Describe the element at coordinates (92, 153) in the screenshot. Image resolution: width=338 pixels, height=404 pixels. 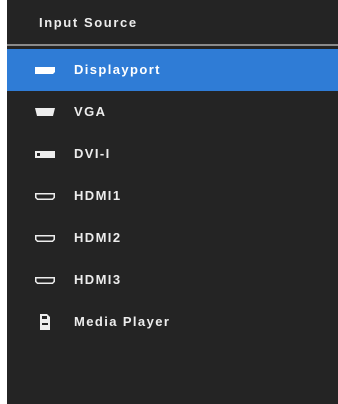
I see `source-label-dvi-i: DVI-I` at that location.